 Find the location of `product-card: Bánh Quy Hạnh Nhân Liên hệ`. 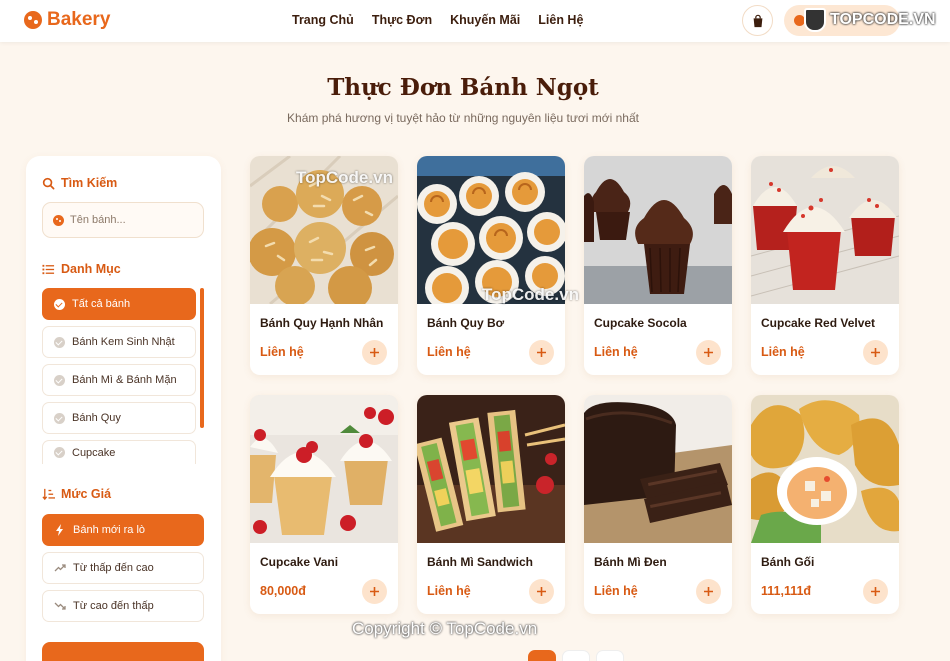

product-card: Bánh Quy Hạnh Nhân Liên hệ is located at coordinates (324, 265).